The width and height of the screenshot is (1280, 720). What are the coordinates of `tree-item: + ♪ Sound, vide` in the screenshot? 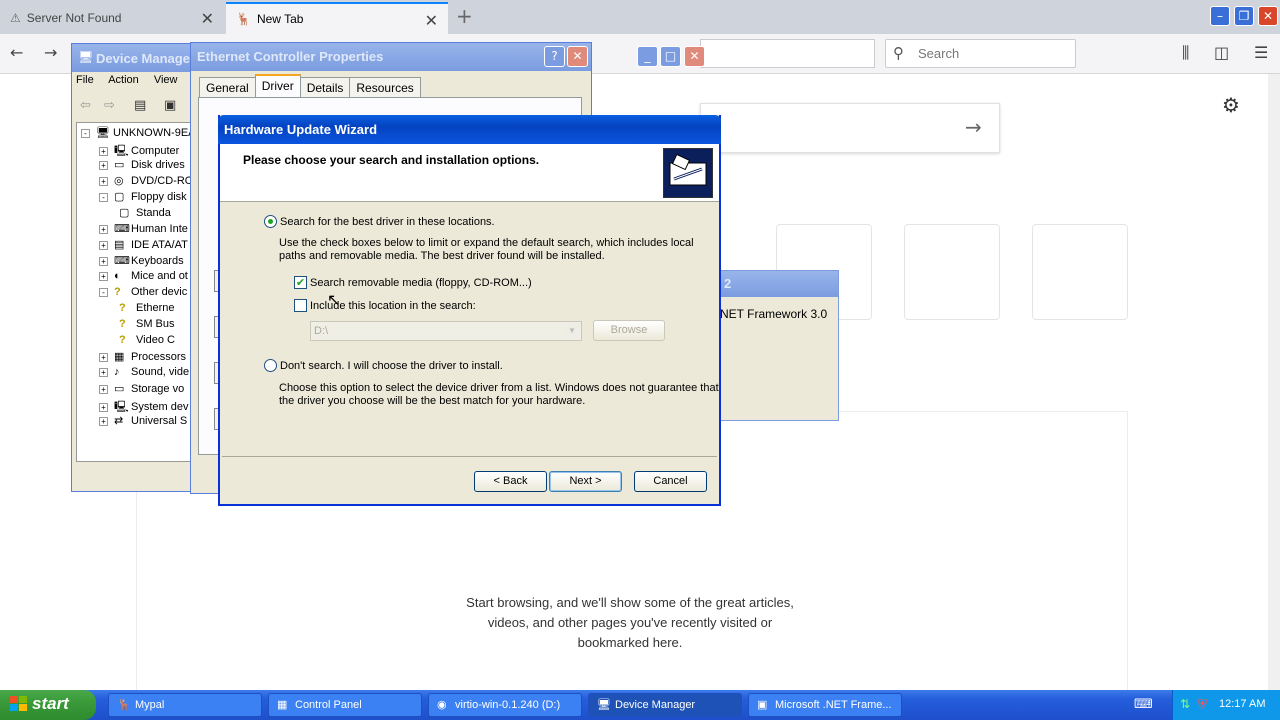 It's located at (144, 374).